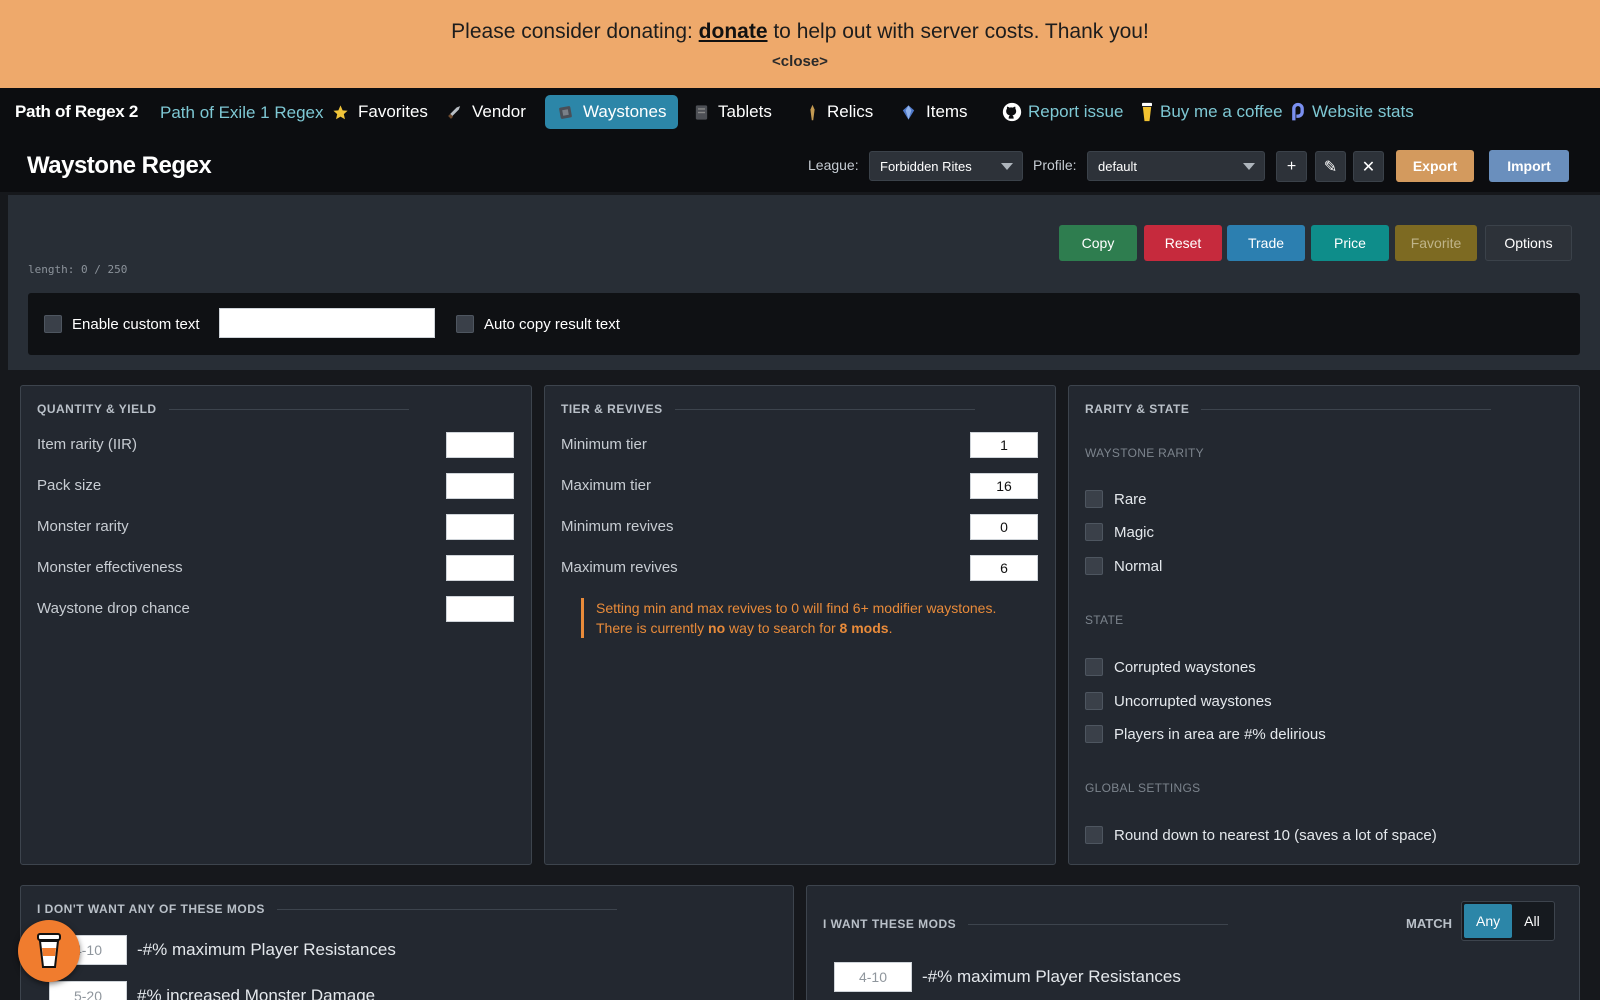 The height and width of the screenshot is (1000, 1600). I want to click on trade-button: Trade, so click(1266, 243).